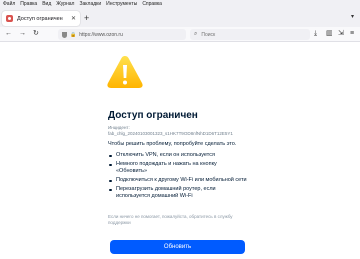 The image size is (360, 259). What do you see at coordinates (73, 18) in the screenshot?
I see `close-tab-icon: ✕` at bounding box center [73, 18].